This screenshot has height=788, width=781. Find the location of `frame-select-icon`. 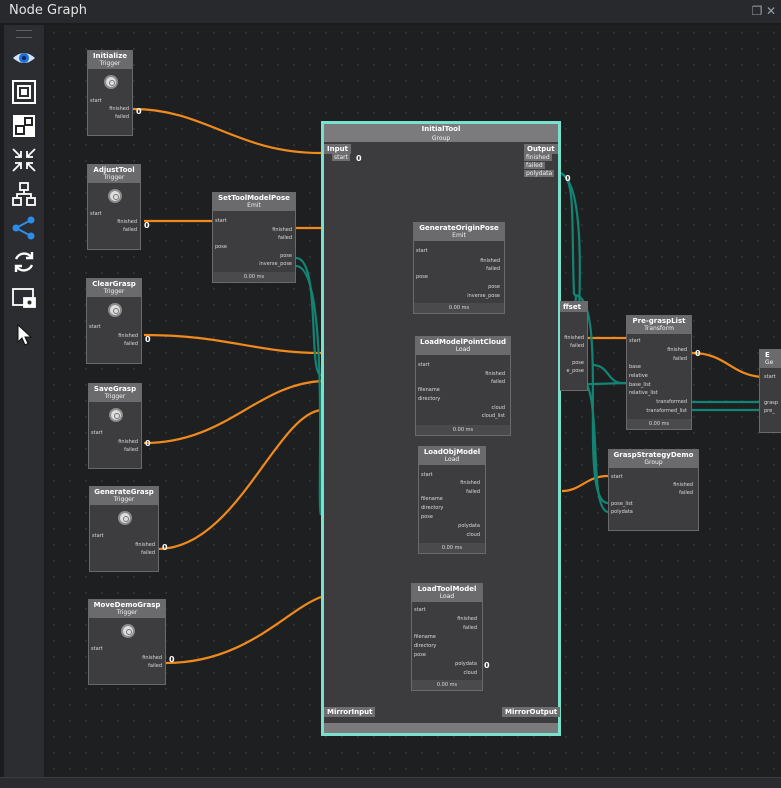

frame-select-icon is located at coordinates (24, 92).